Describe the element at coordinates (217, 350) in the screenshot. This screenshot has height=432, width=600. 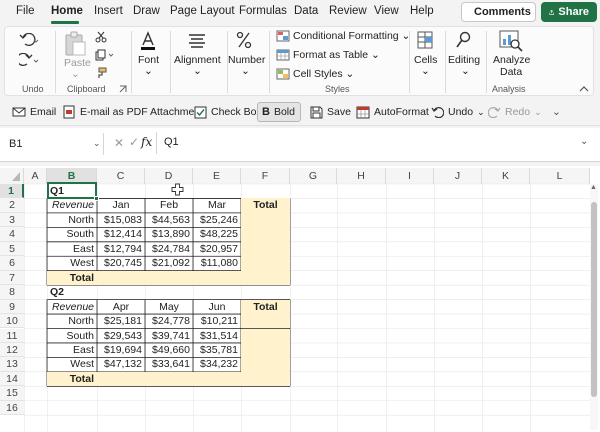
I see `value-cell: $35,781` at that location.